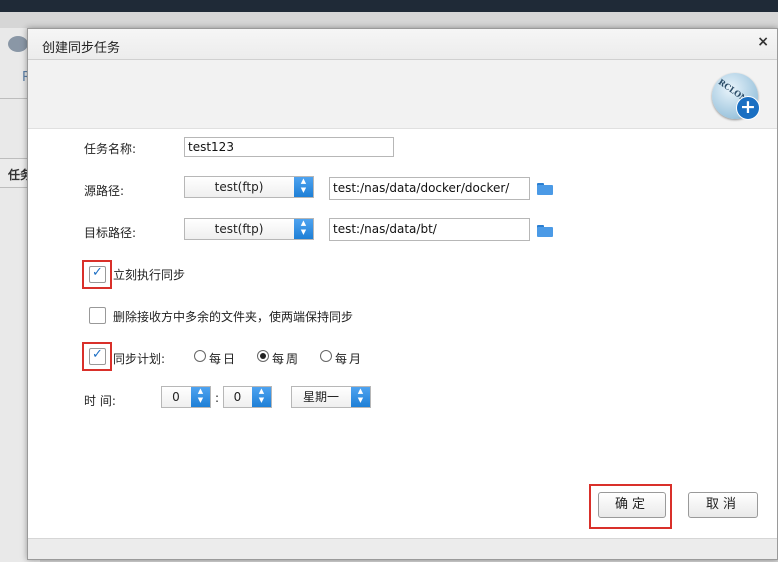 This screenshot has height=562, width=778. I want to click on source-folder-icon, so click(545, 188).